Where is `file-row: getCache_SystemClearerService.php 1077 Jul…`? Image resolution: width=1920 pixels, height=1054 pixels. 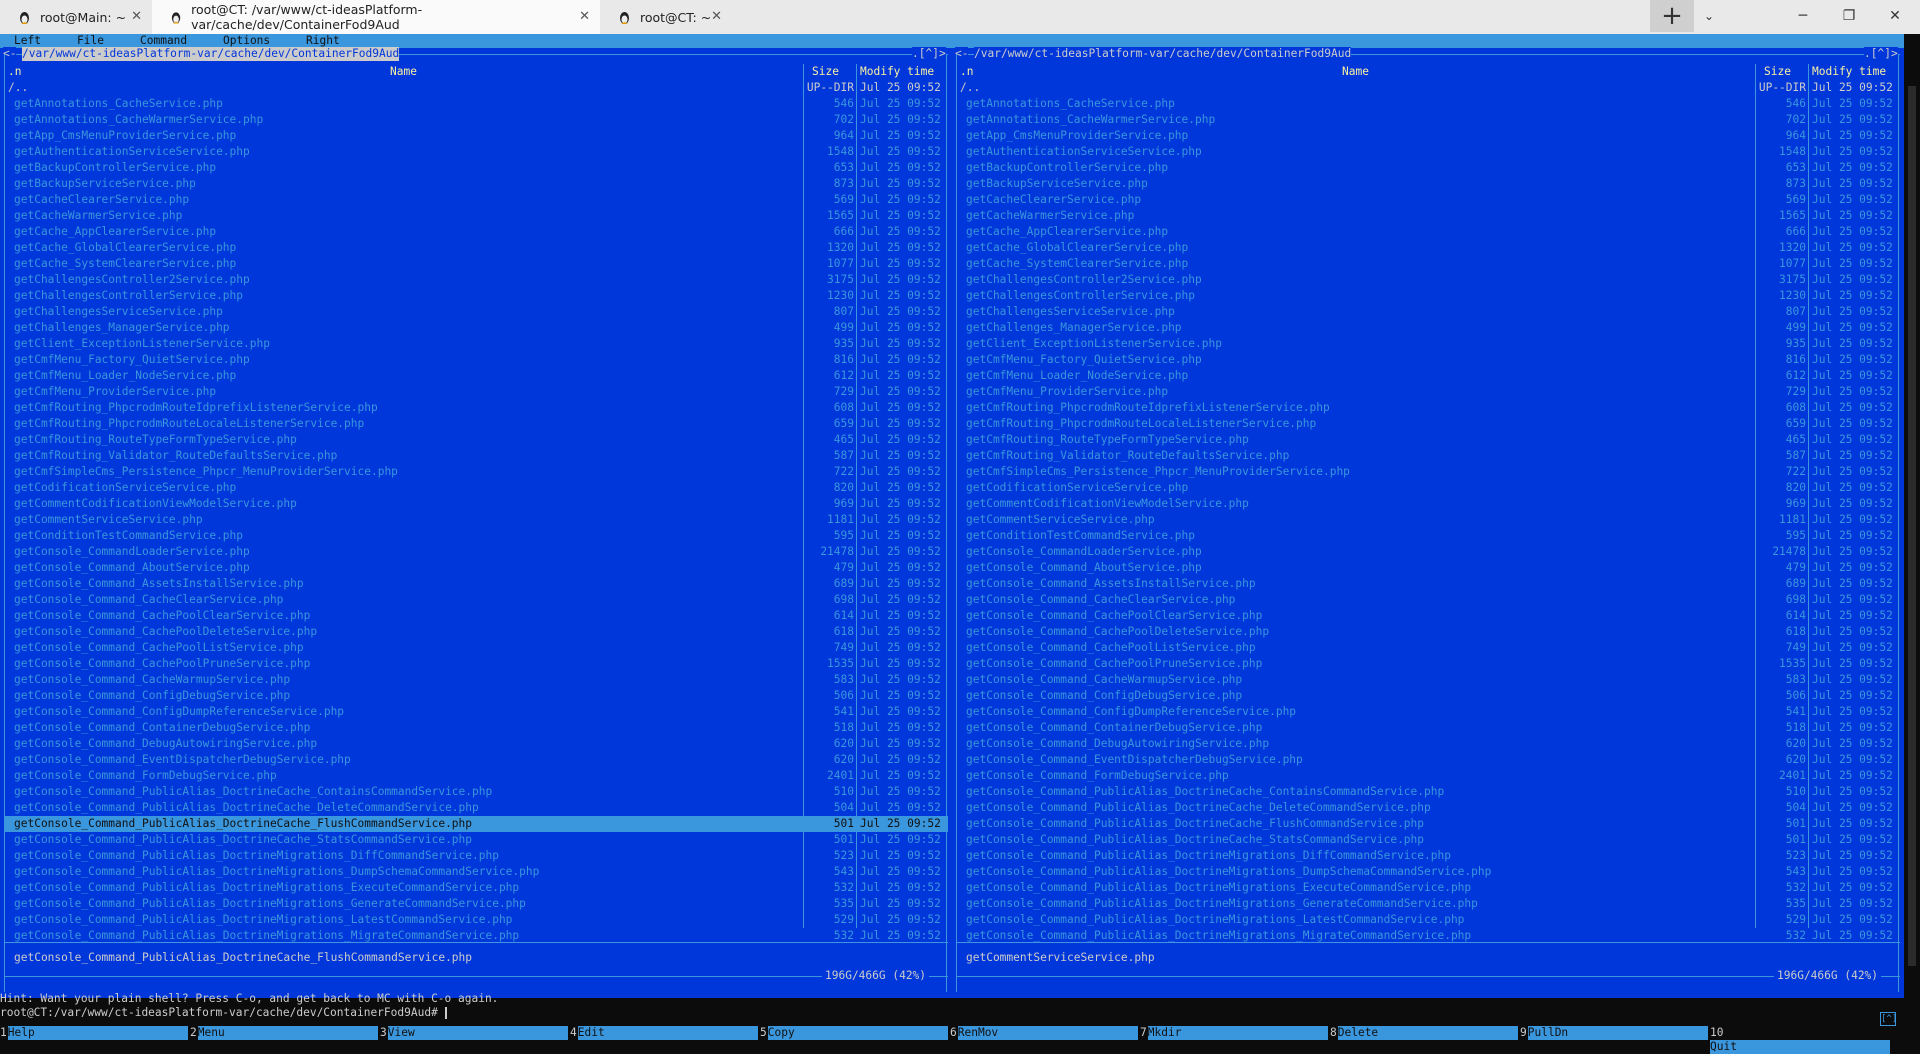 file-row: getCache_SystemClearerService.php 1077 Jul… is located at coordinates (1428, 264).